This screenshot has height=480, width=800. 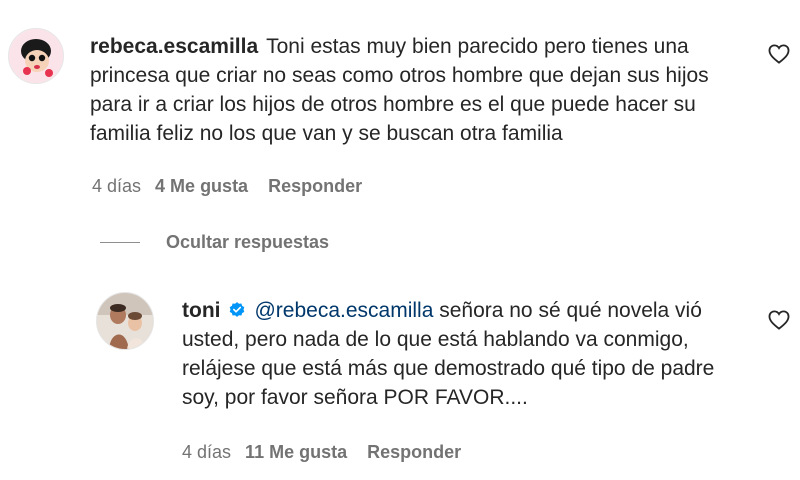 I want to click on reply-meta: 4 días 11 Me gusta Responder, so click(x=321, y=452).